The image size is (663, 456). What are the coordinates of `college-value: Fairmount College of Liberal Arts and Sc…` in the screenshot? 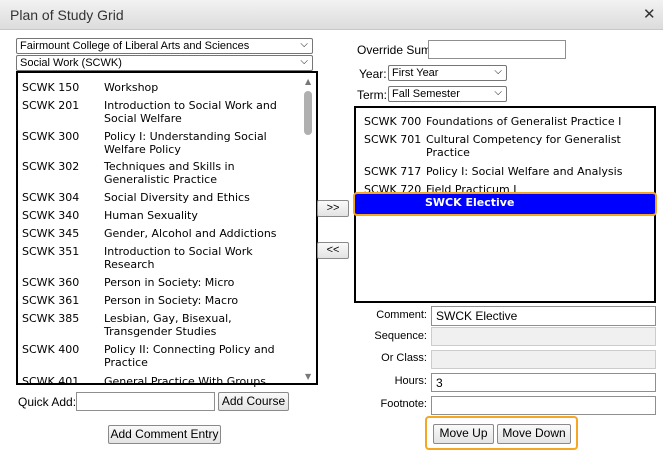 It's located at (135, 46).